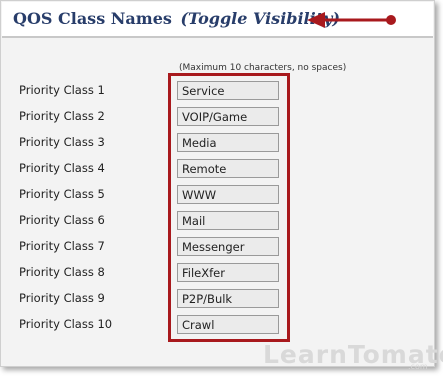  I want to click on priority-class-label: Priority Class 4, so click(62, 168).